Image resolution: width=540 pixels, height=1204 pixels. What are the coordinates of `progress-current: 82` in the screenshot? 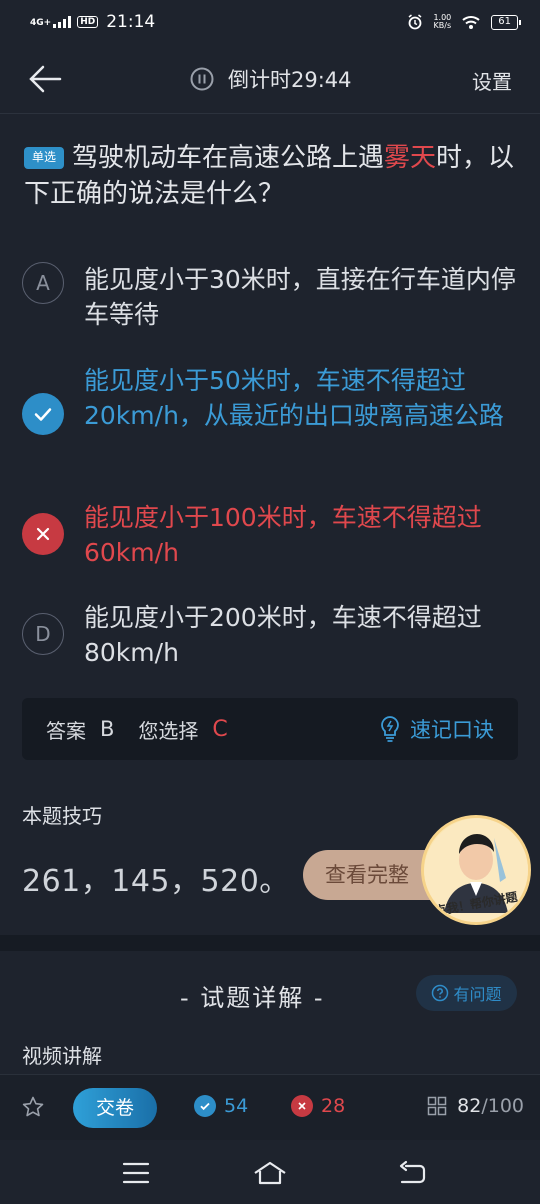 It's located at (469, 1106).